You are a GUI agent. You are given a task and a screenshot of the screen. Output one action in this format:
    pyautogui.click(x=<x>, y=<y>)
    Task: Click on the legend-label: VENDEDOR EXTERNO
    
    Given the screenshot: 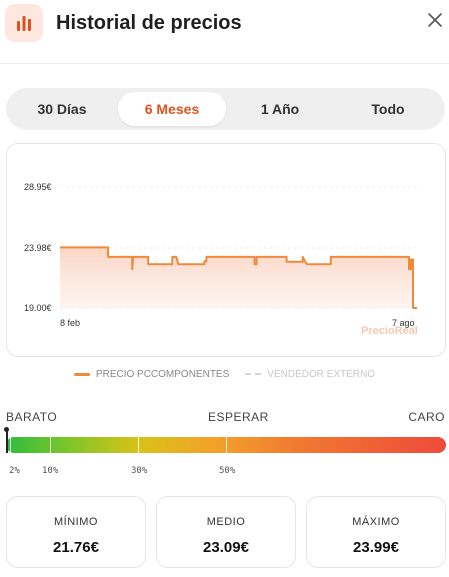 What is the action you would take?
    pyautogui.click(x=321, y=374)
    